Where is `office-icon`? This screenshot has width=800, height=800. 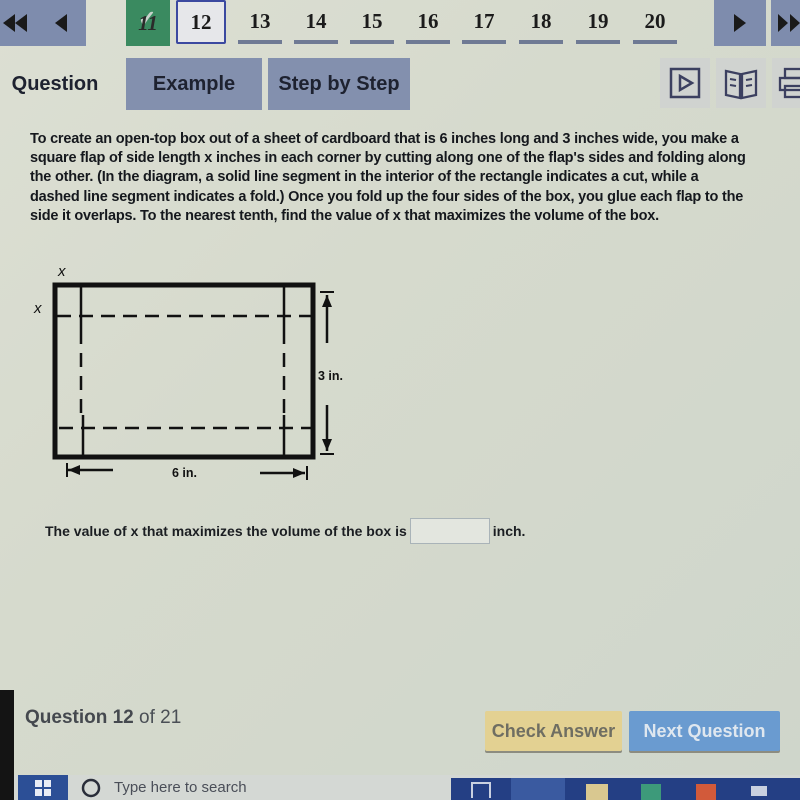
office-icon is located at coordinates (706, 792).